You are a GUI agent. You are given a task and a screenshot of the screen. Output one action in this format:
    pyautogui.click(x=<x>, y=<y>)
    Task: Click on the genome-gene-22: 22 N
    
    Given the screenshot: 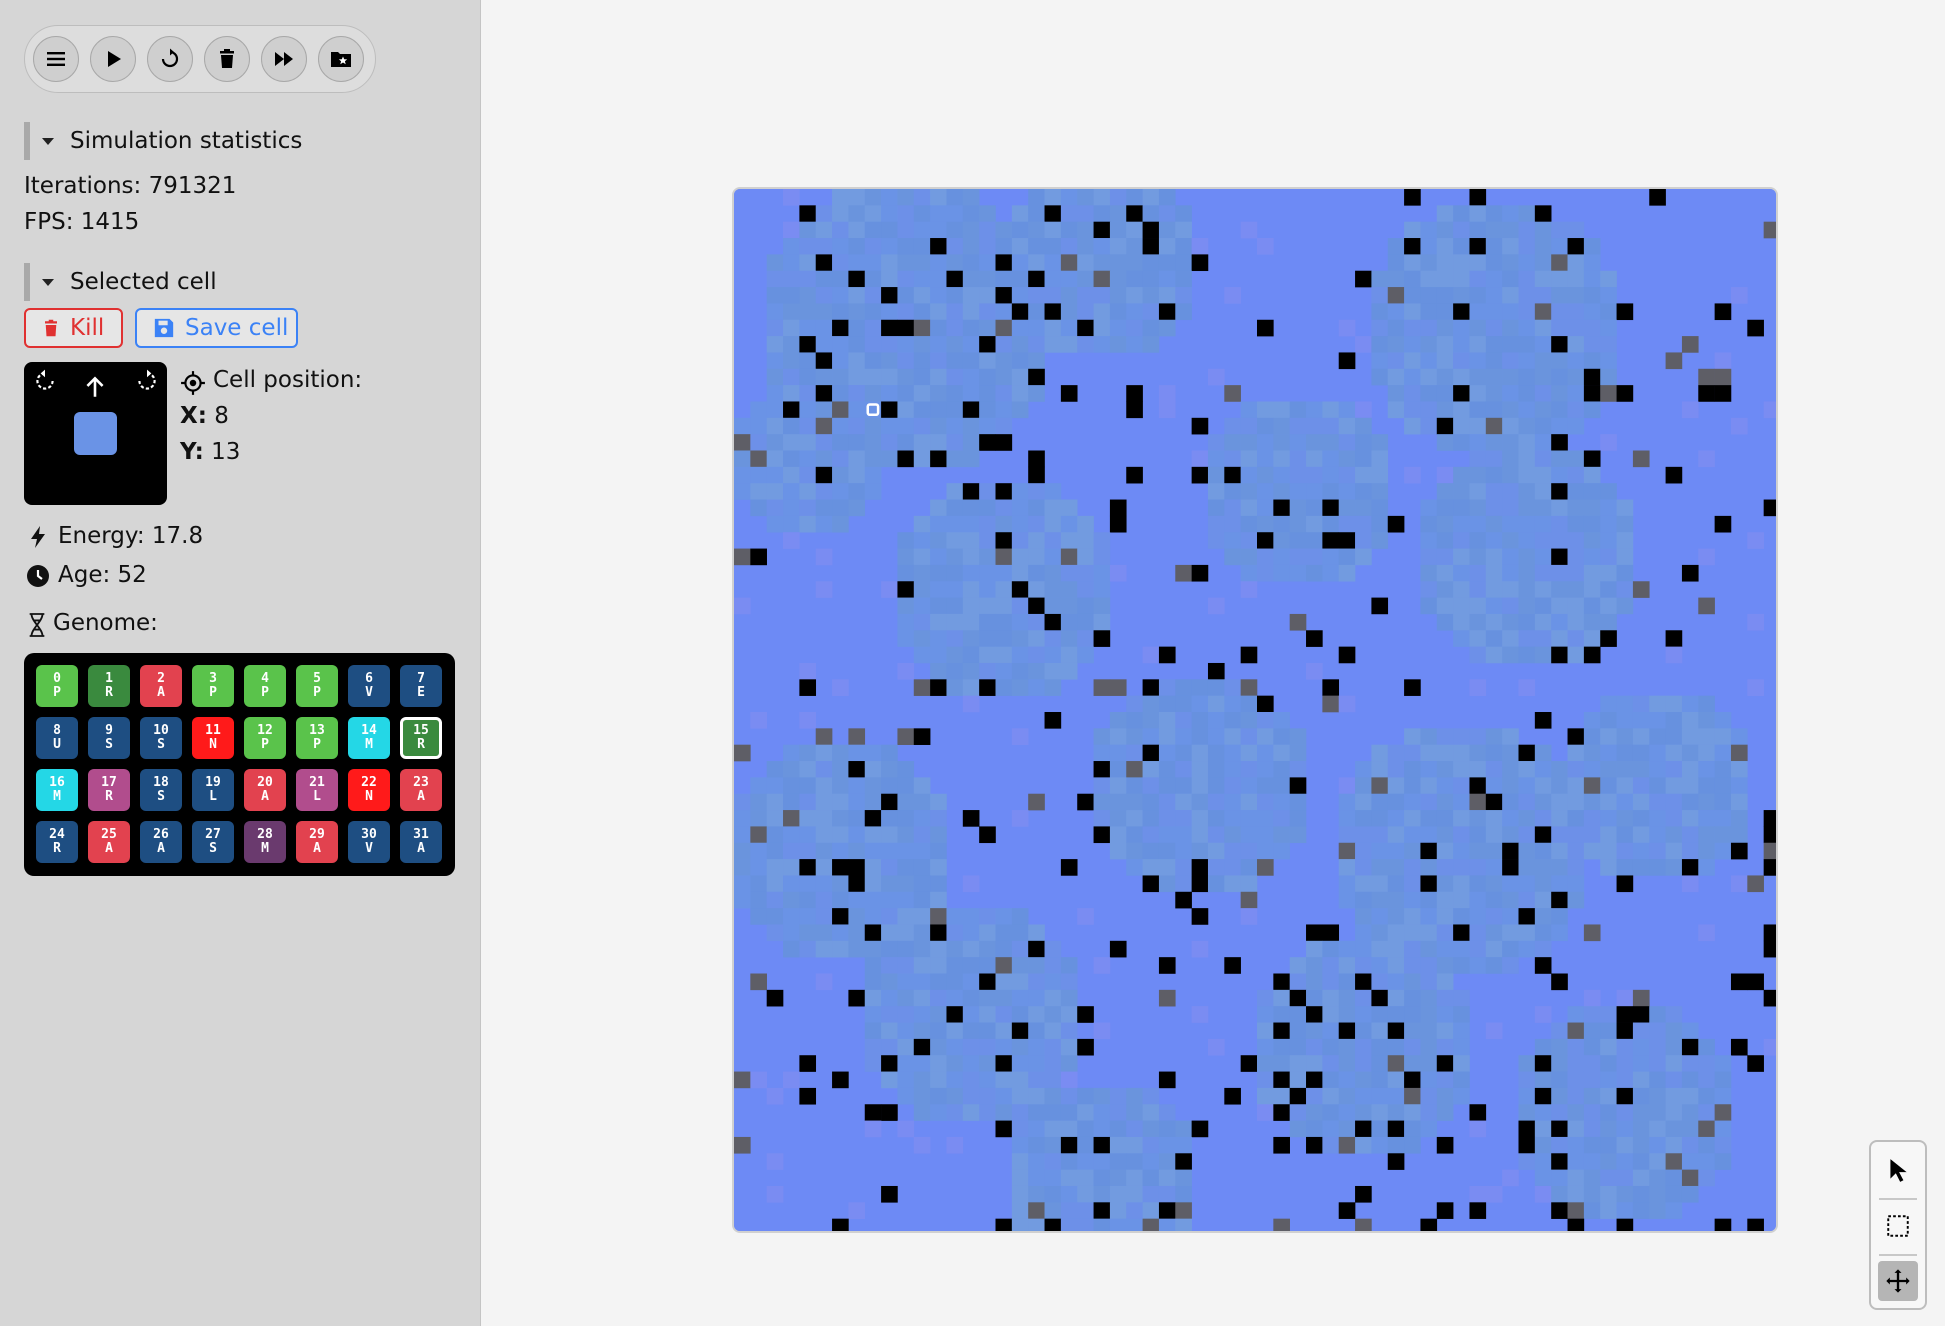 What is the action you would take?
    pyautogui.click(x=369, y=790)
    